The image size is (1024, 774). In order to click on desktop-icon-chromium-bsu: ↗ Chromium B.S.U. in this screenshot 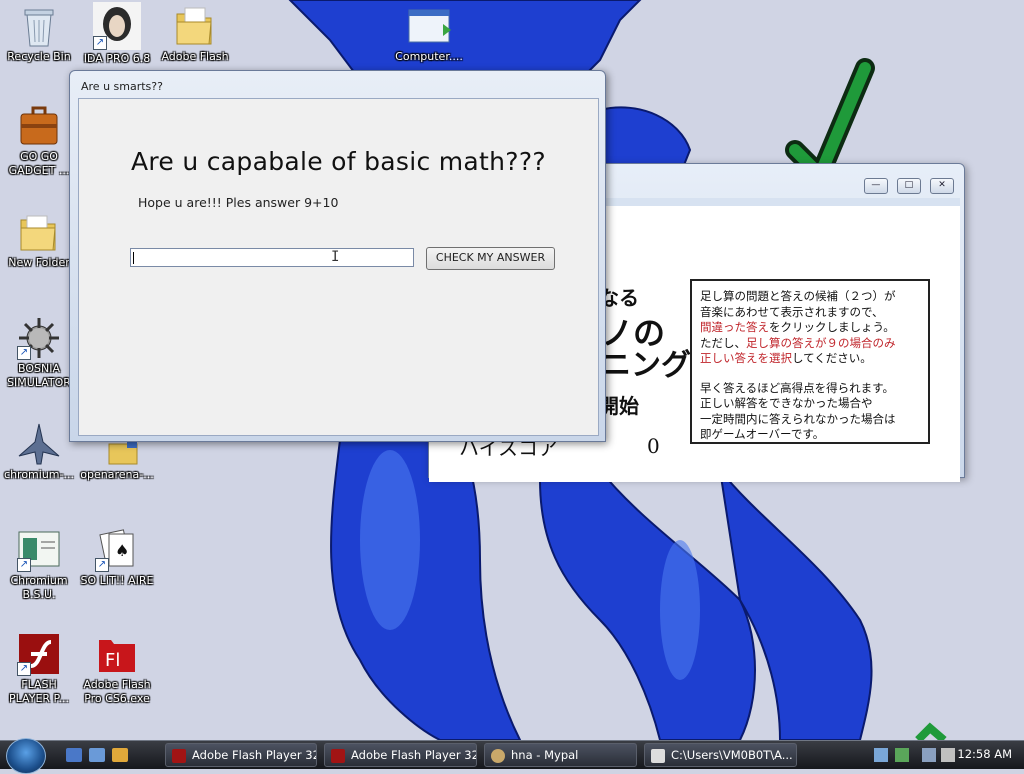, I will do `click(39, 565)`.